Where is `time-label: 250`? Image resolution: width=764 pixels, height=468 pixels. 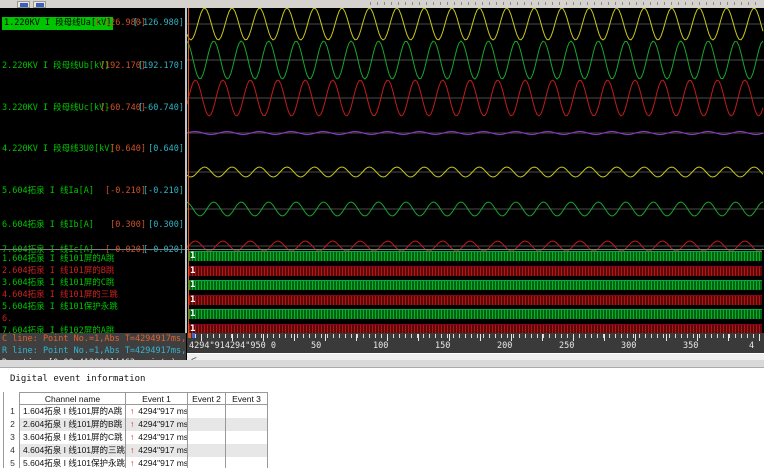 time-label: 250 is located at coordinates (567, 346).